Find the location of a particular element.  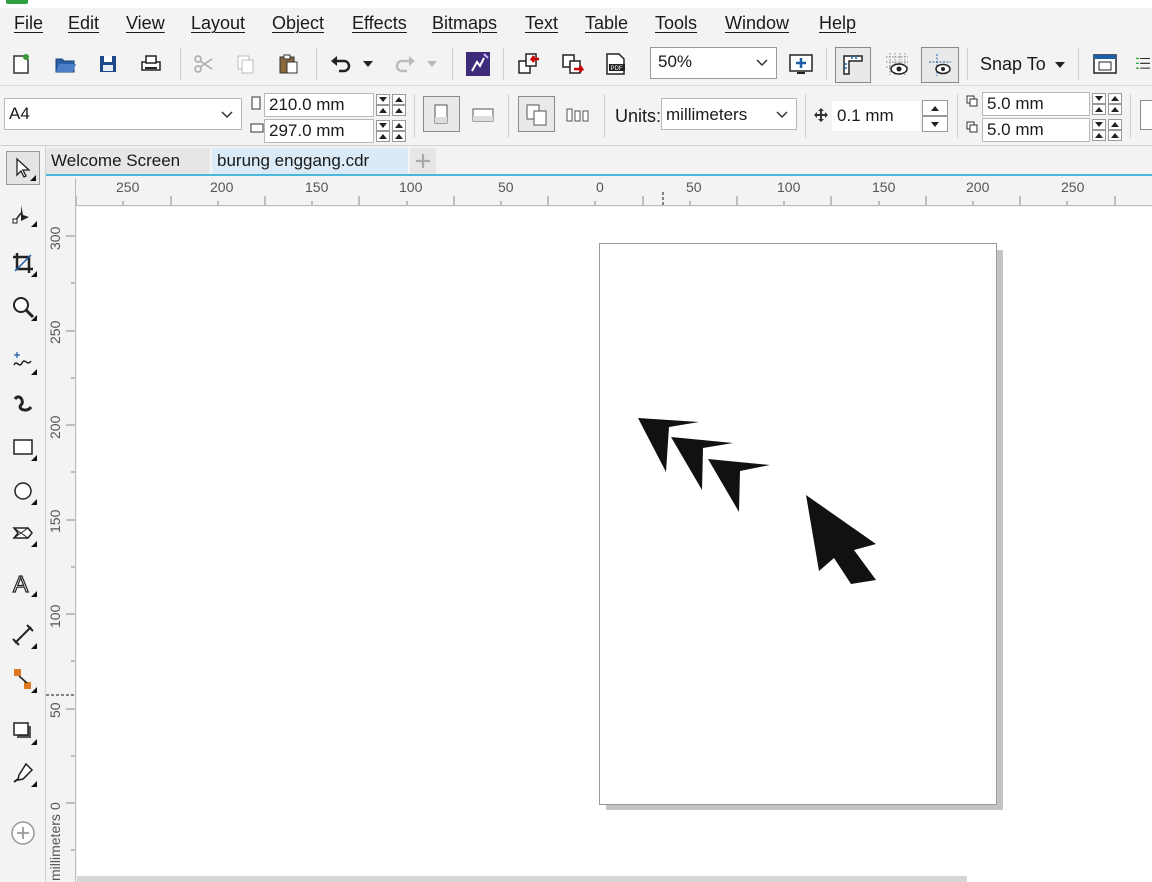

cut-icon is located at coordinates (203, 64).